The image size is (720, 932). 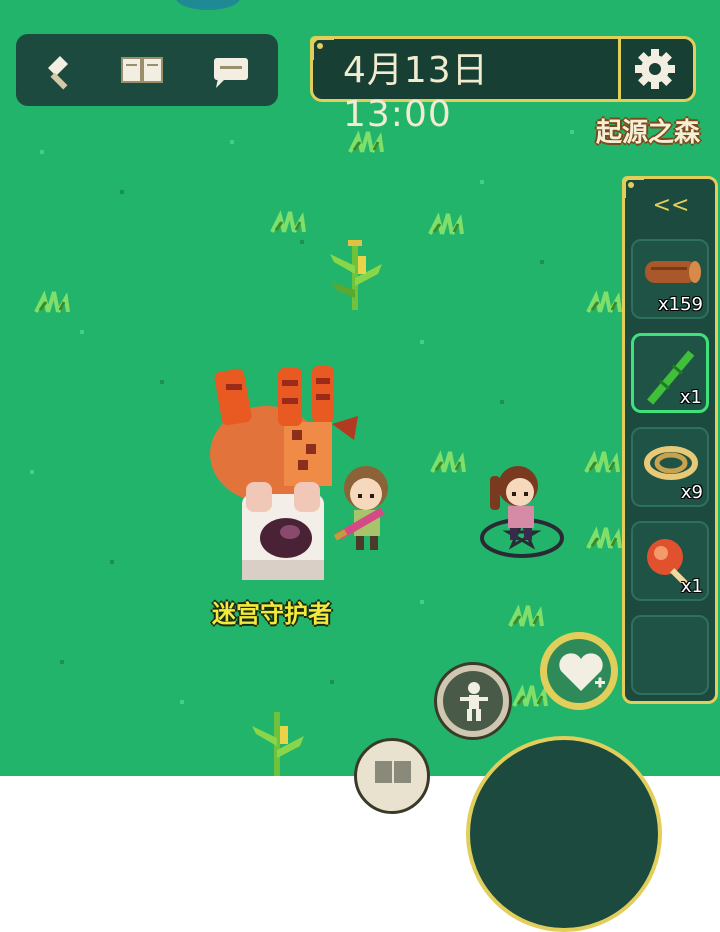 I want to click on journal-button, so click(x=142, y=70).